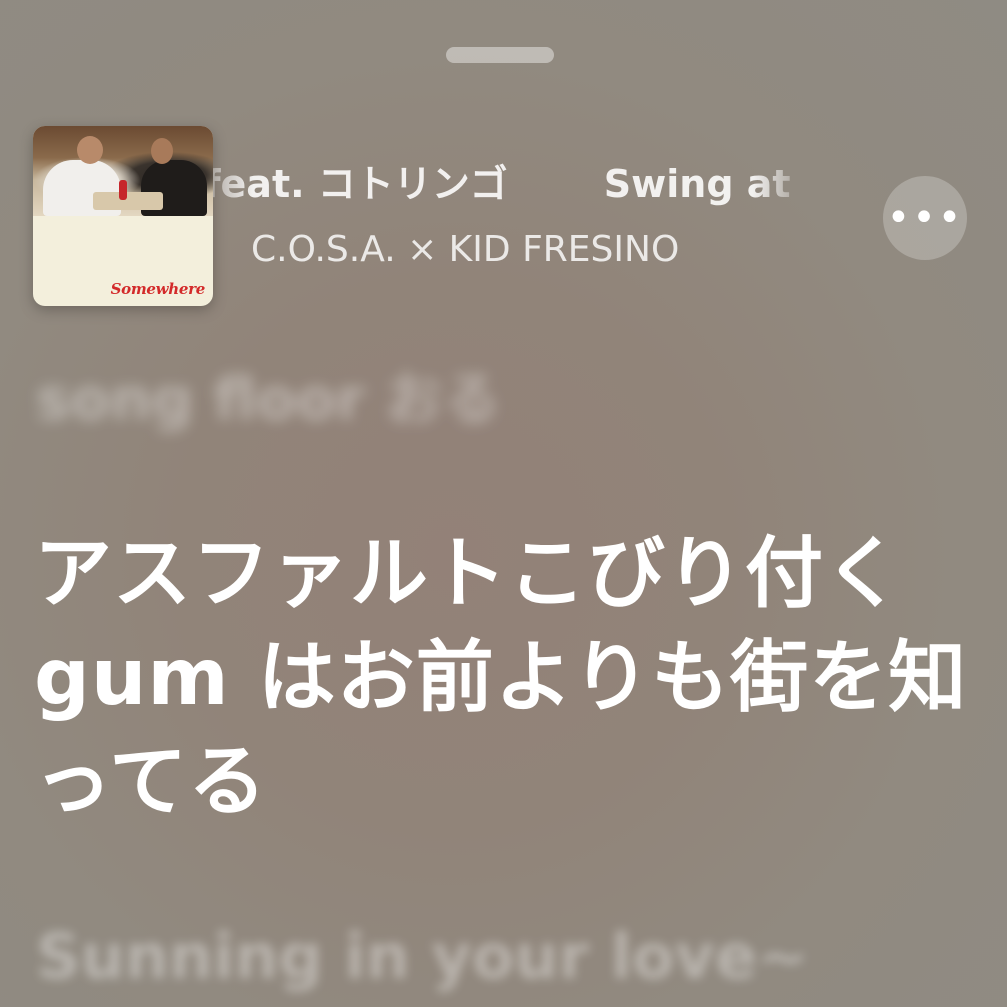  I want to click on artist-name: C.O.S.A. × KID FRESINO, so click(465, 250).